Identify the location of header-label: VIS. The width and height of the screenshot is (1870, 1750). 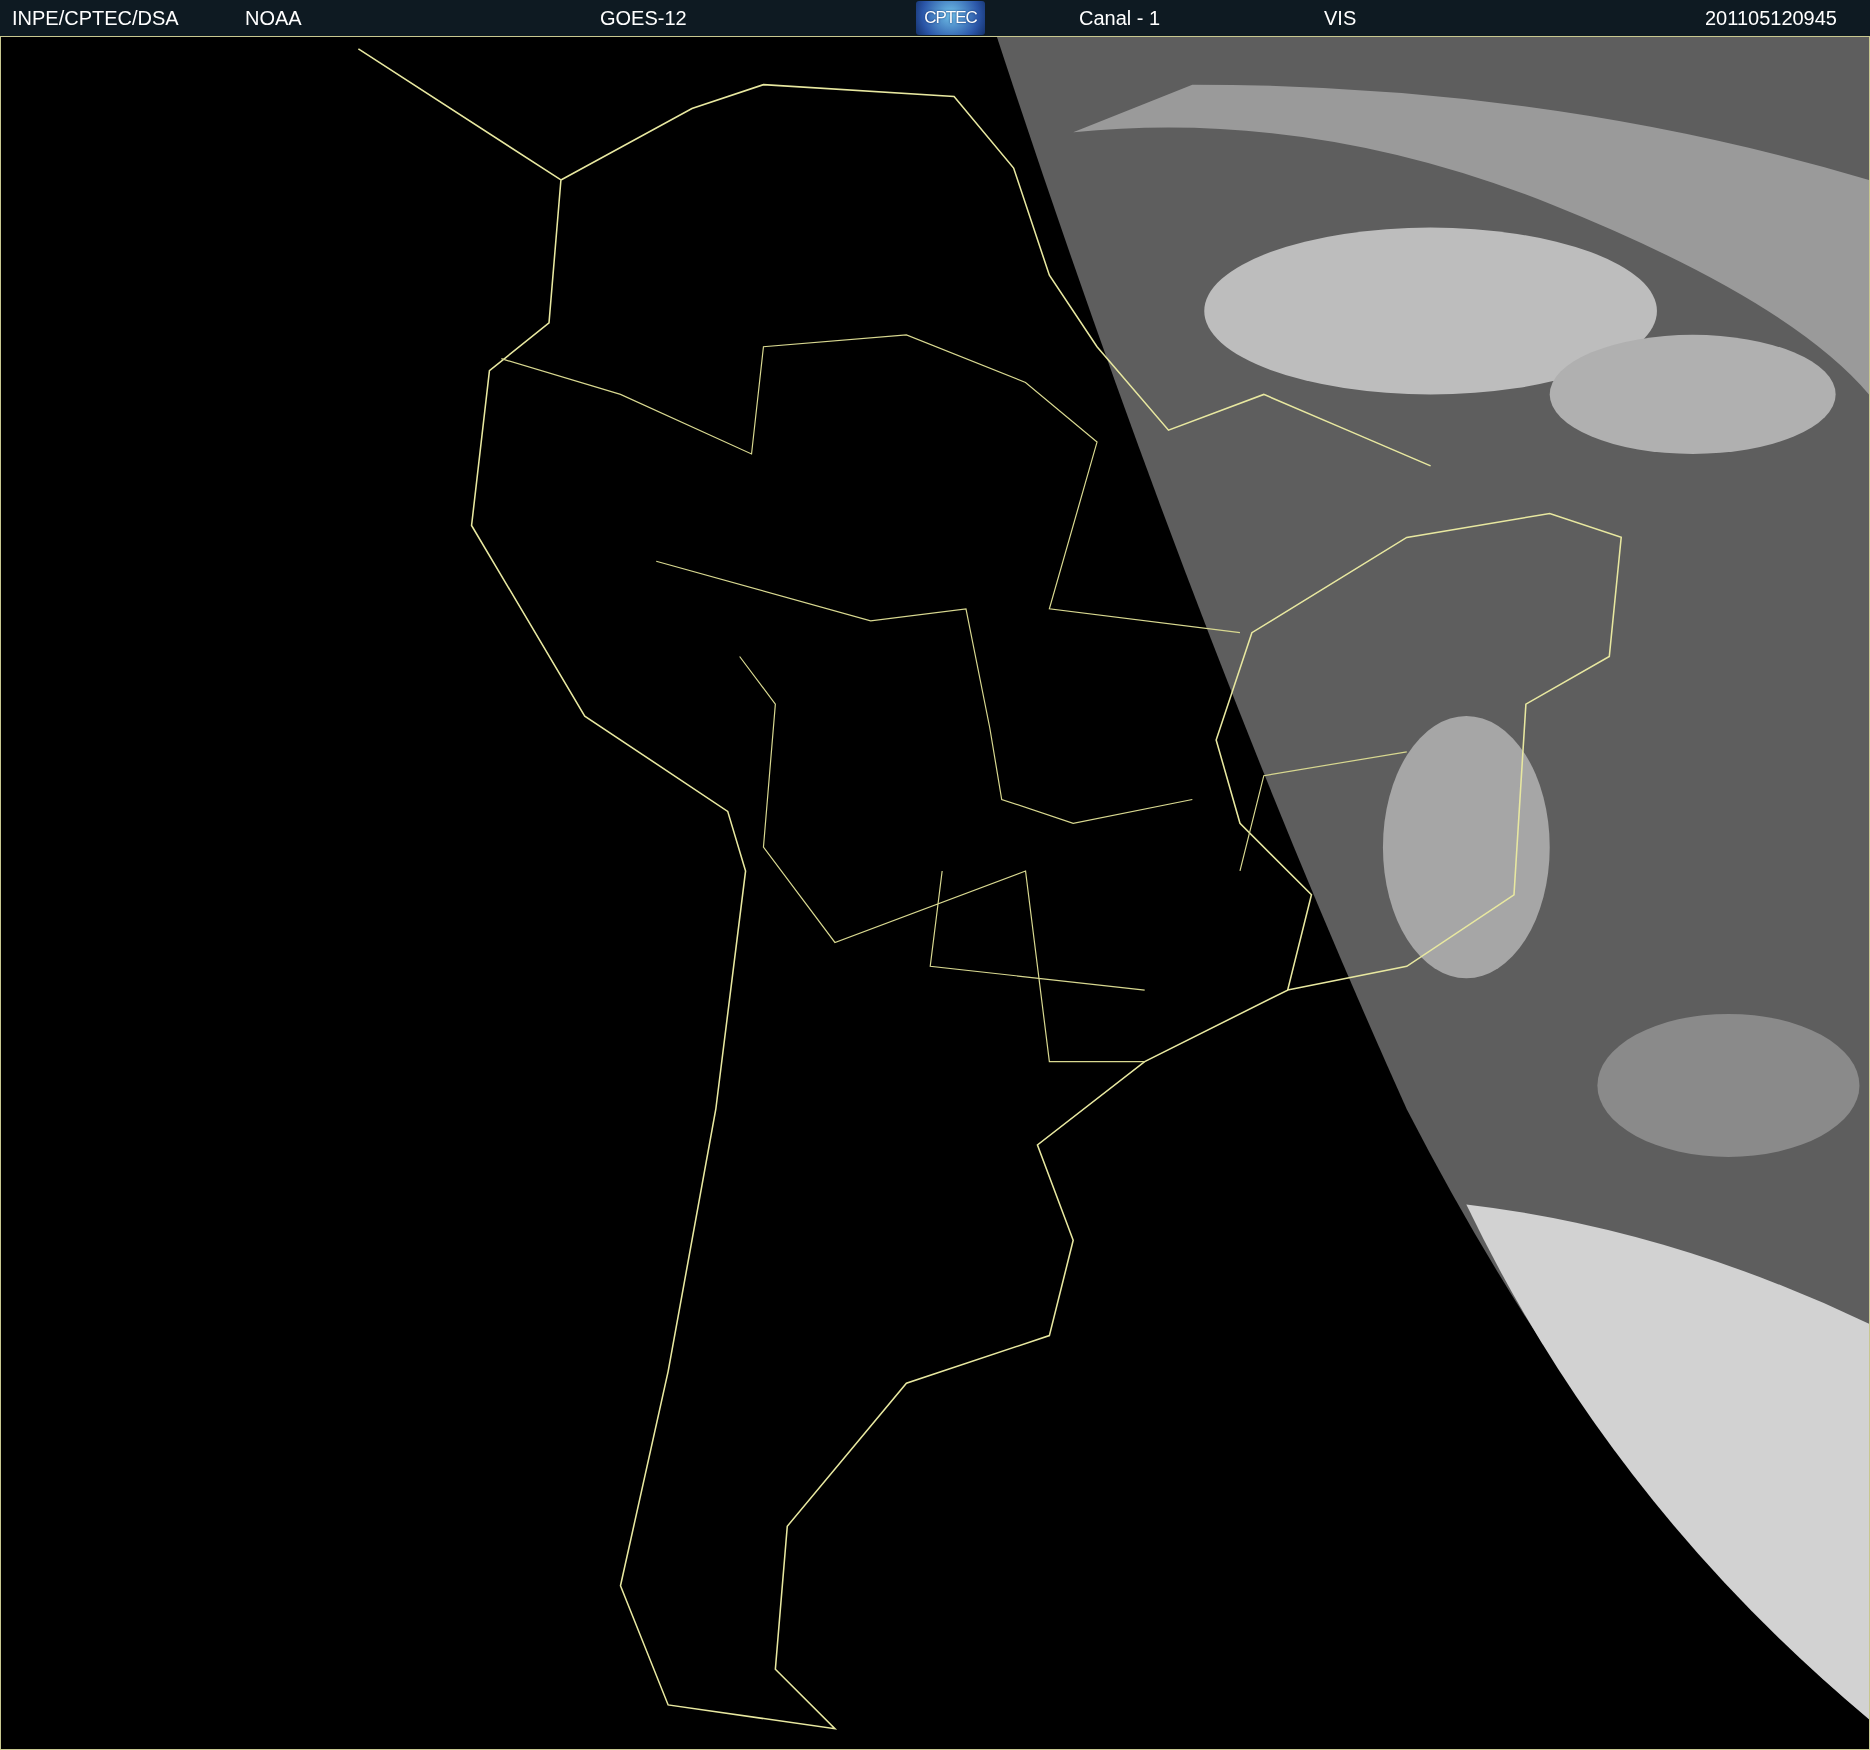
(1341, 18).